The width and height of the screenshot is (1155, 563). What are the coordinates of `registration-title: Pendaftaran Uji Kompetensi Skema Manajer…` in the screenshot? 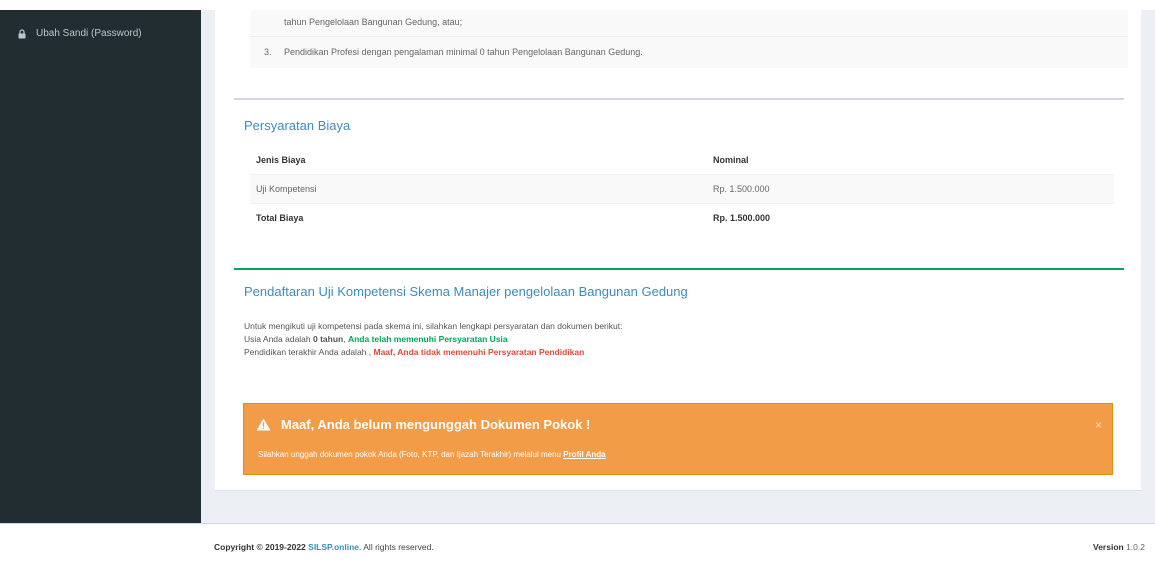 It's located at (466, 291).